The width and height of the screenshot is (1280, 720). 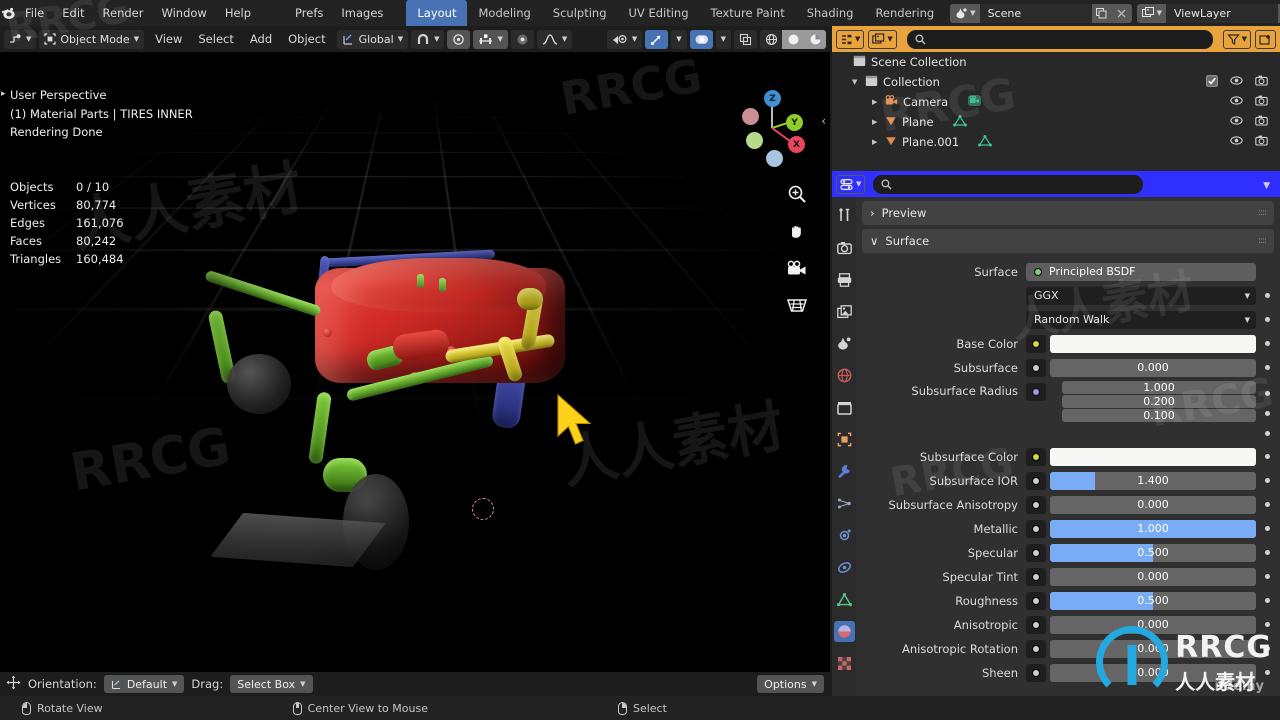 I want to click on object-tab, so click(x=844, y=439).